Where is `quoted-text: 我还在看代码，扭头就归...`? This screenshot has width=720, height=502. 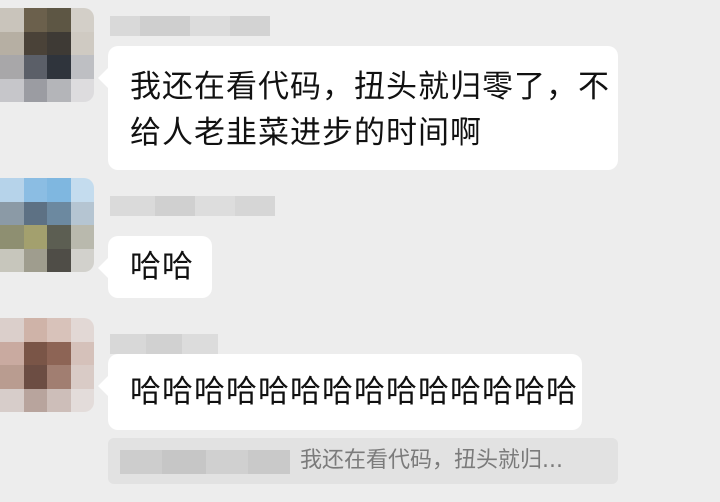 quoted-text: 我还在看代码，扭头就归... is located at coordinates (431, 460).